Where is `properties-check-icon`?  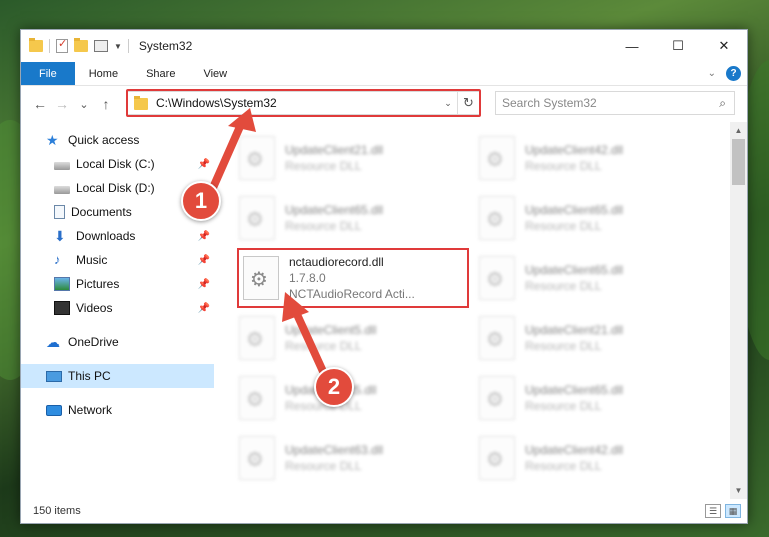 properties-check-icon is located at coordinates (62, 45).